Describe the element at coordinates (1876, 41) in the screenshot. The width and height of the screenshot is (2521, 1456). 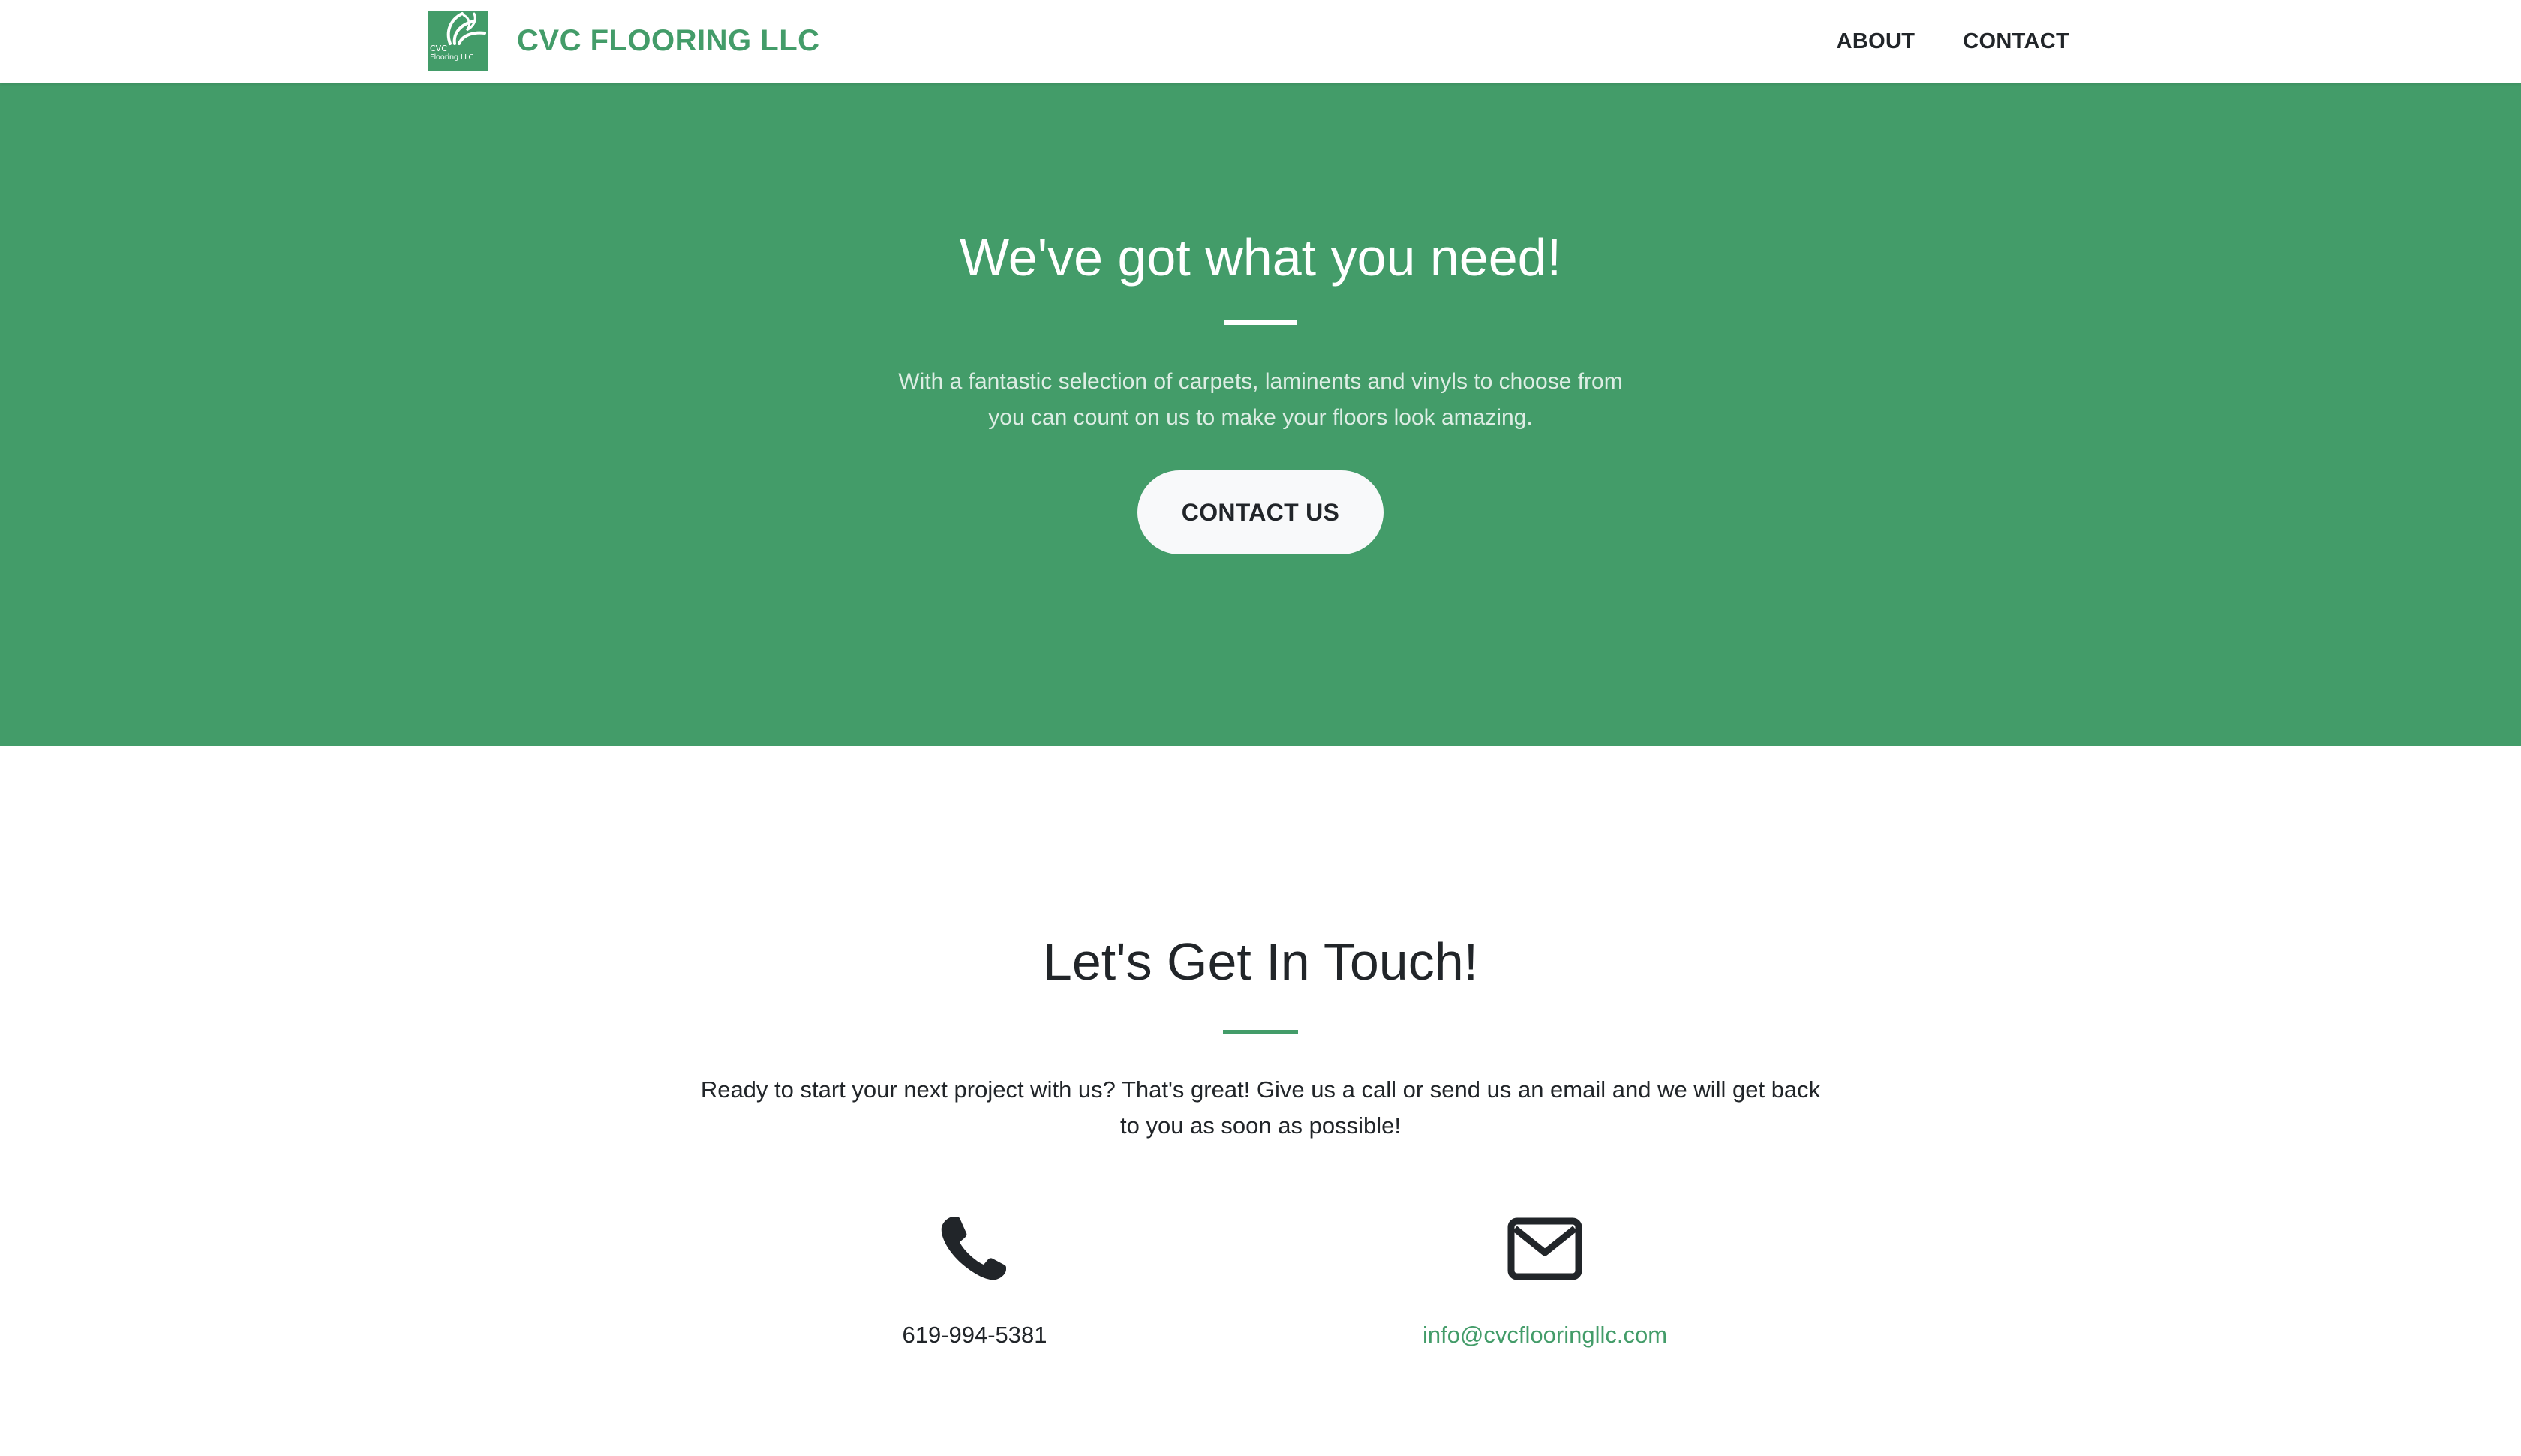
I see `nav-link-about: ABOUT` at that location.